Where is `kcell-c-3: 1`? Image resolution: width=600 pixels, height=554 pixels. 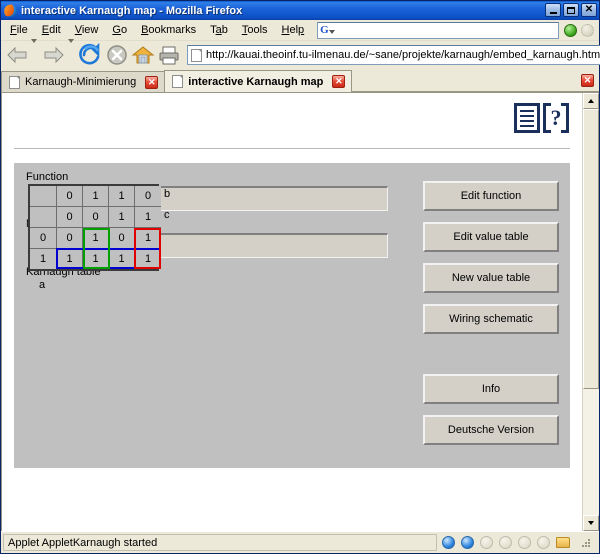 kcell-c-3: 1 is located at coordinates (122, 217).